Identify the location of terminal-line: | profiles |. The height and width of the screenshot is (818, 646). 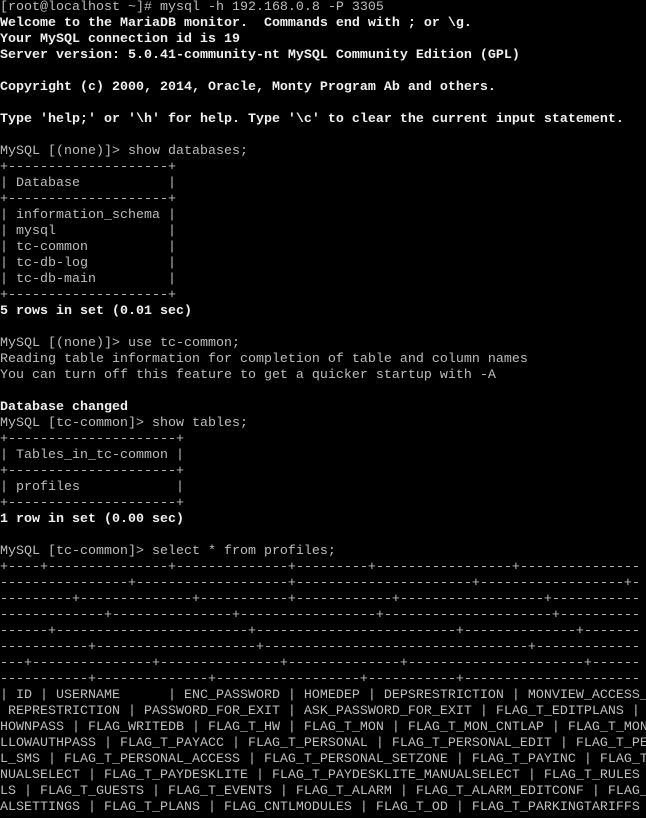
(92, 487).